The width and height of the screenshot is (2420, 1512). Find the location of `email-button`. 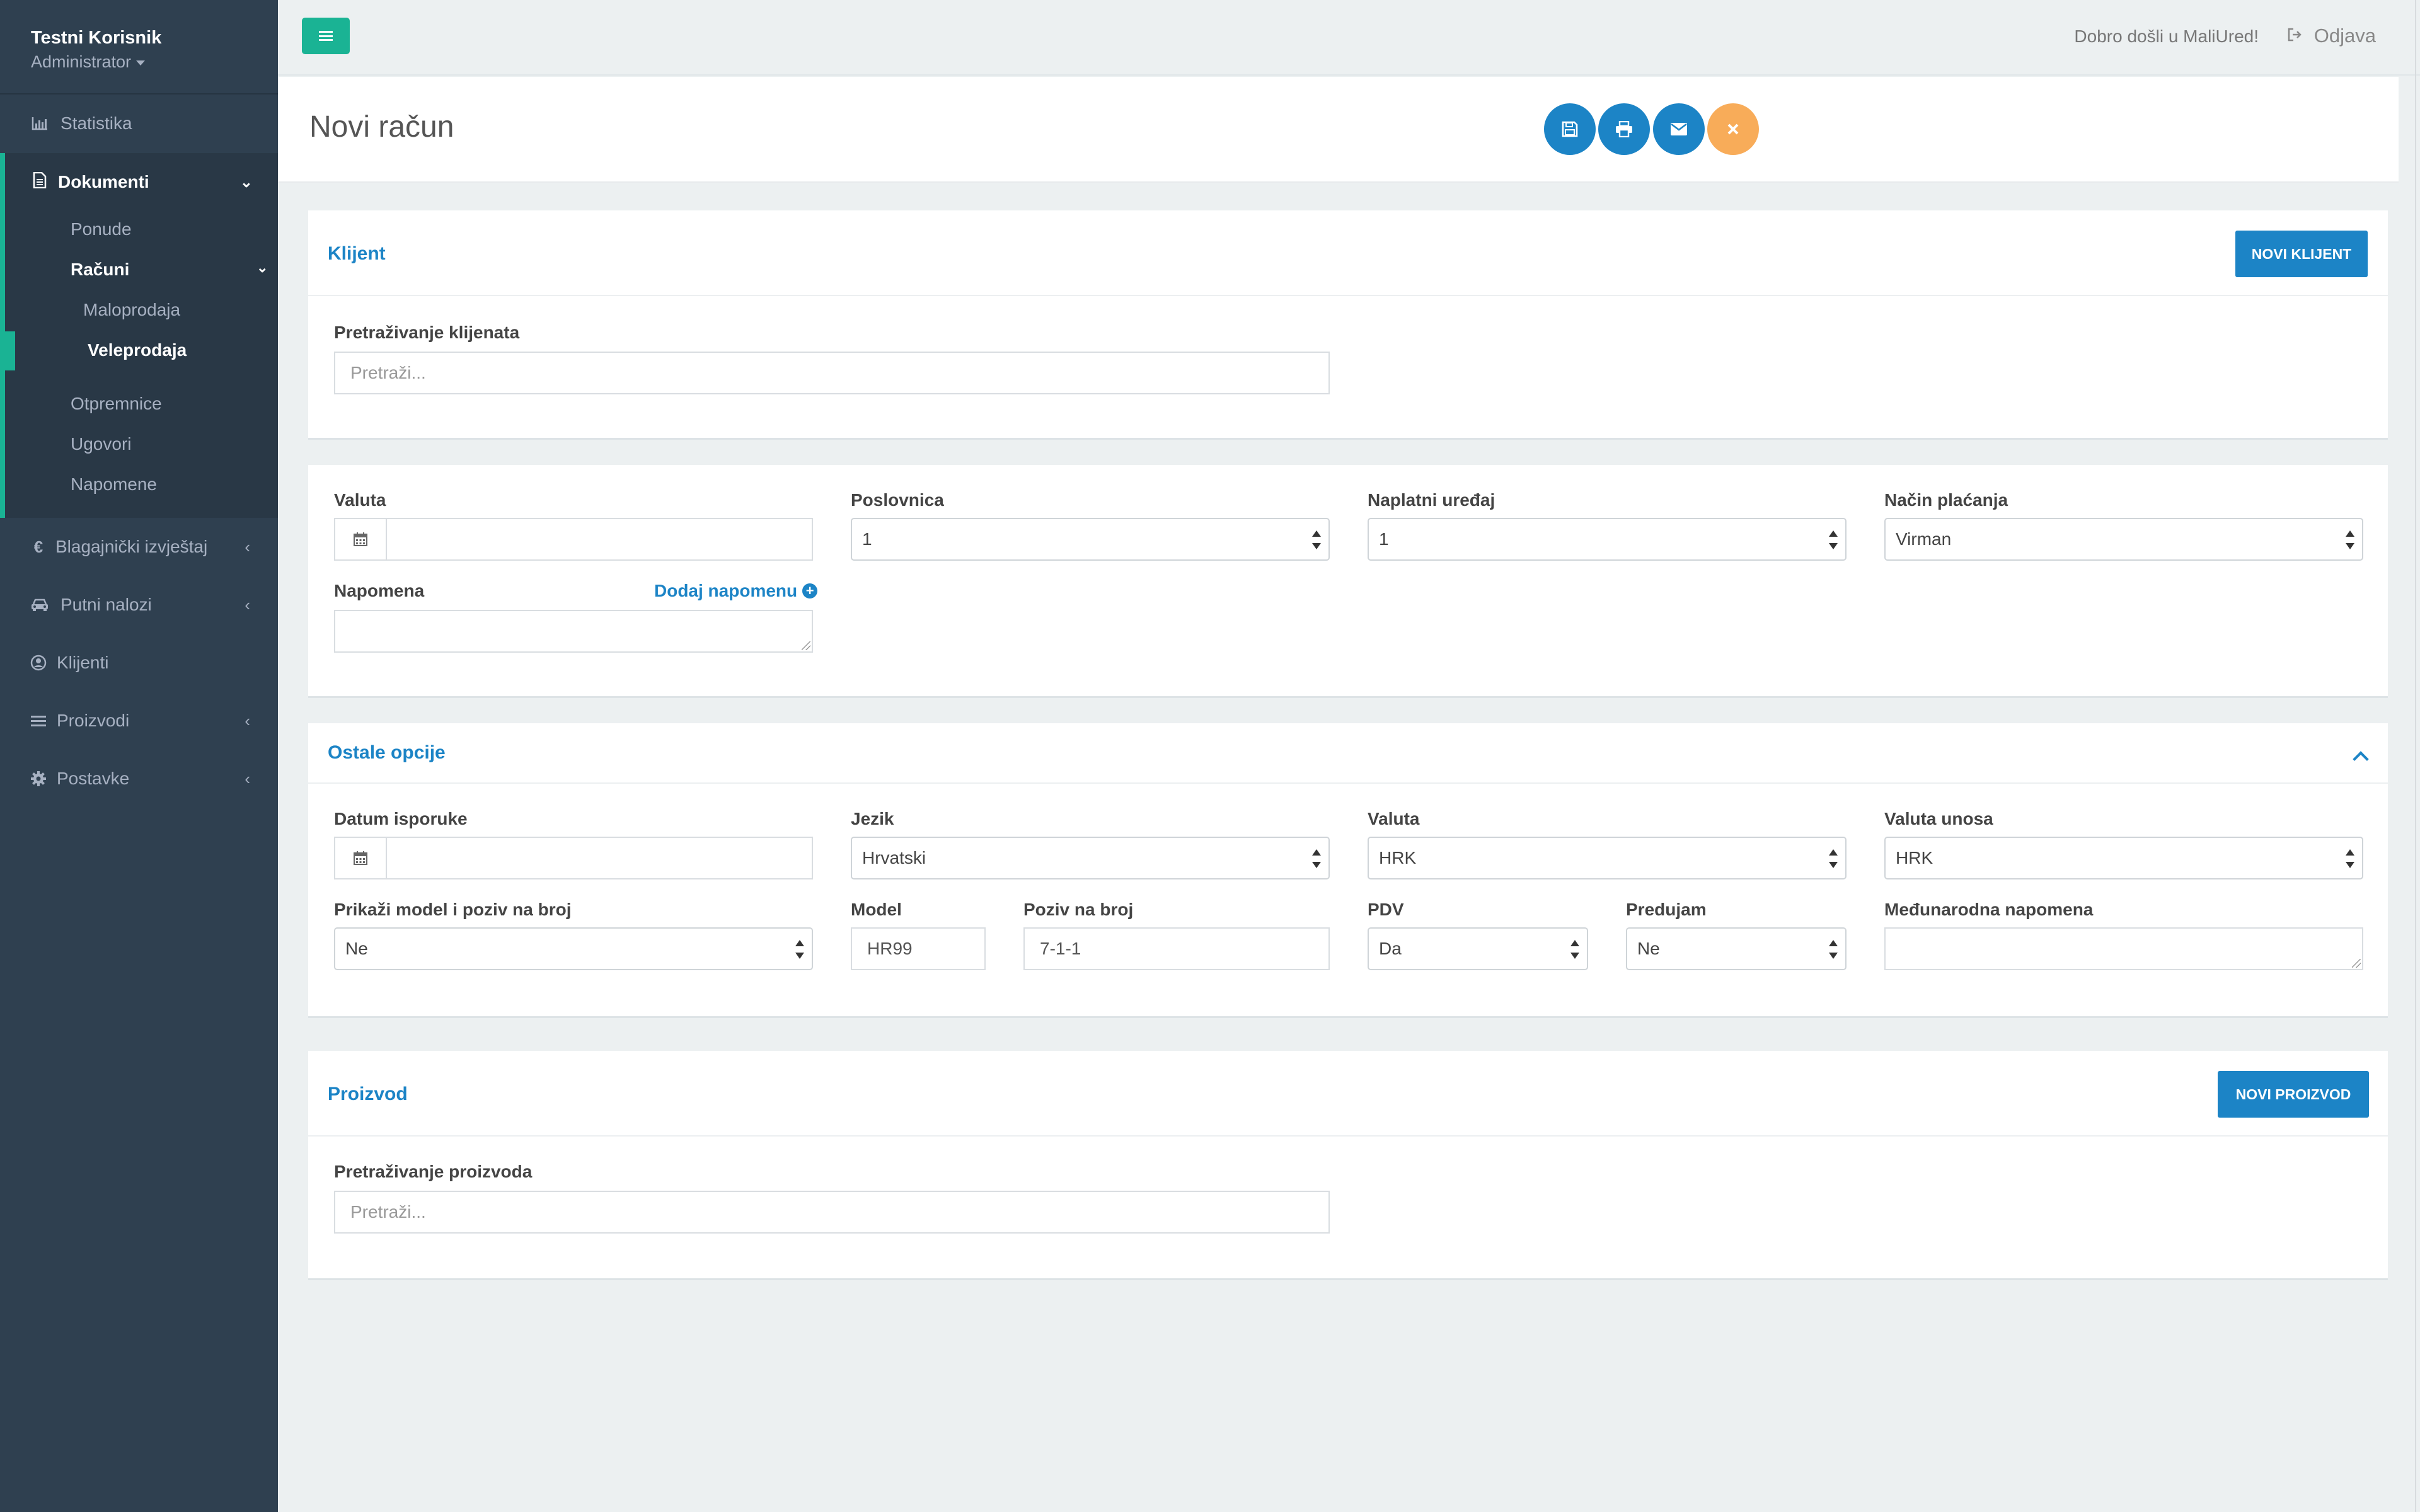

email-button is located at coordinates (1679, 129).